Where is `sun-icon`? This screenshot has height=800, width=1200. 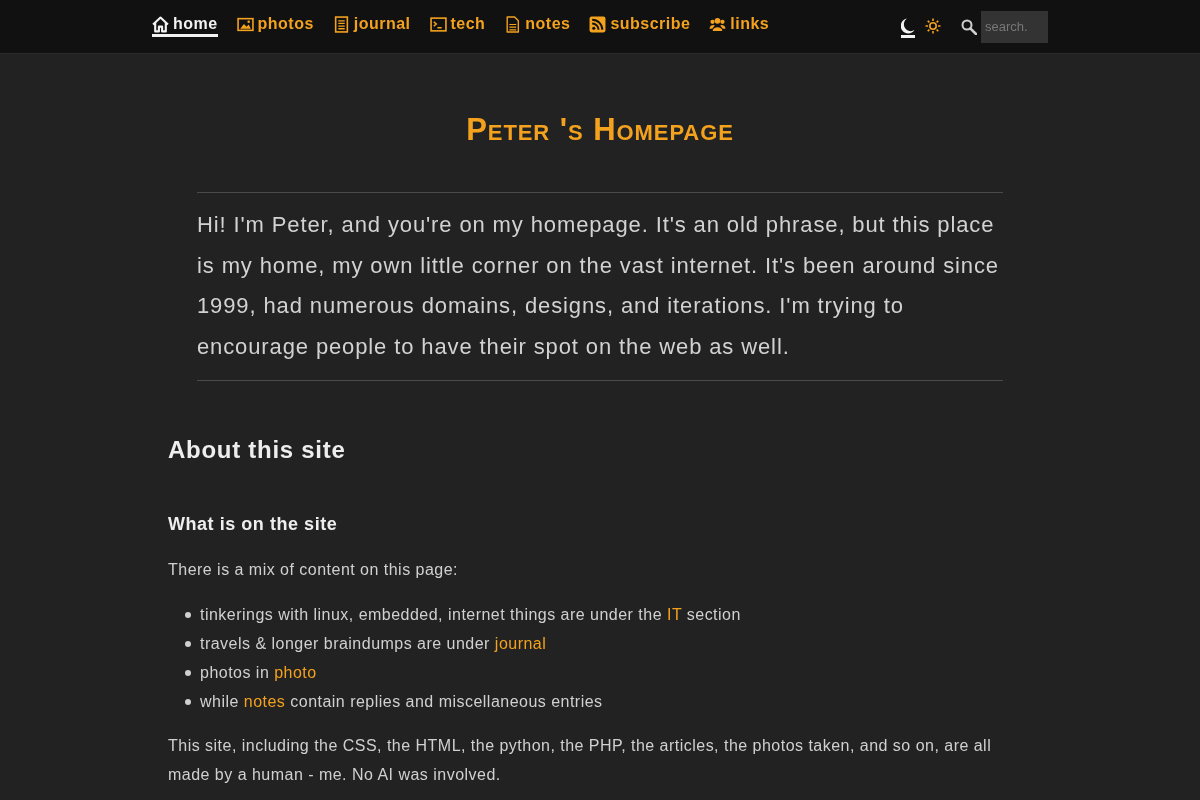
sun-icon is located at coordinates (933, 25).